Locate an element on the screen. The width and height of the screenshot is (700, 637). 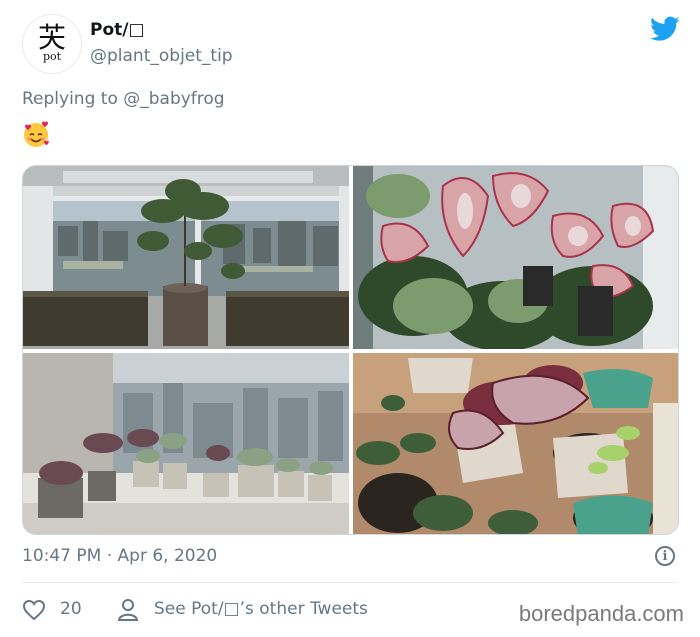
avatar: 芖 pot is located at coordinates (52, 44).